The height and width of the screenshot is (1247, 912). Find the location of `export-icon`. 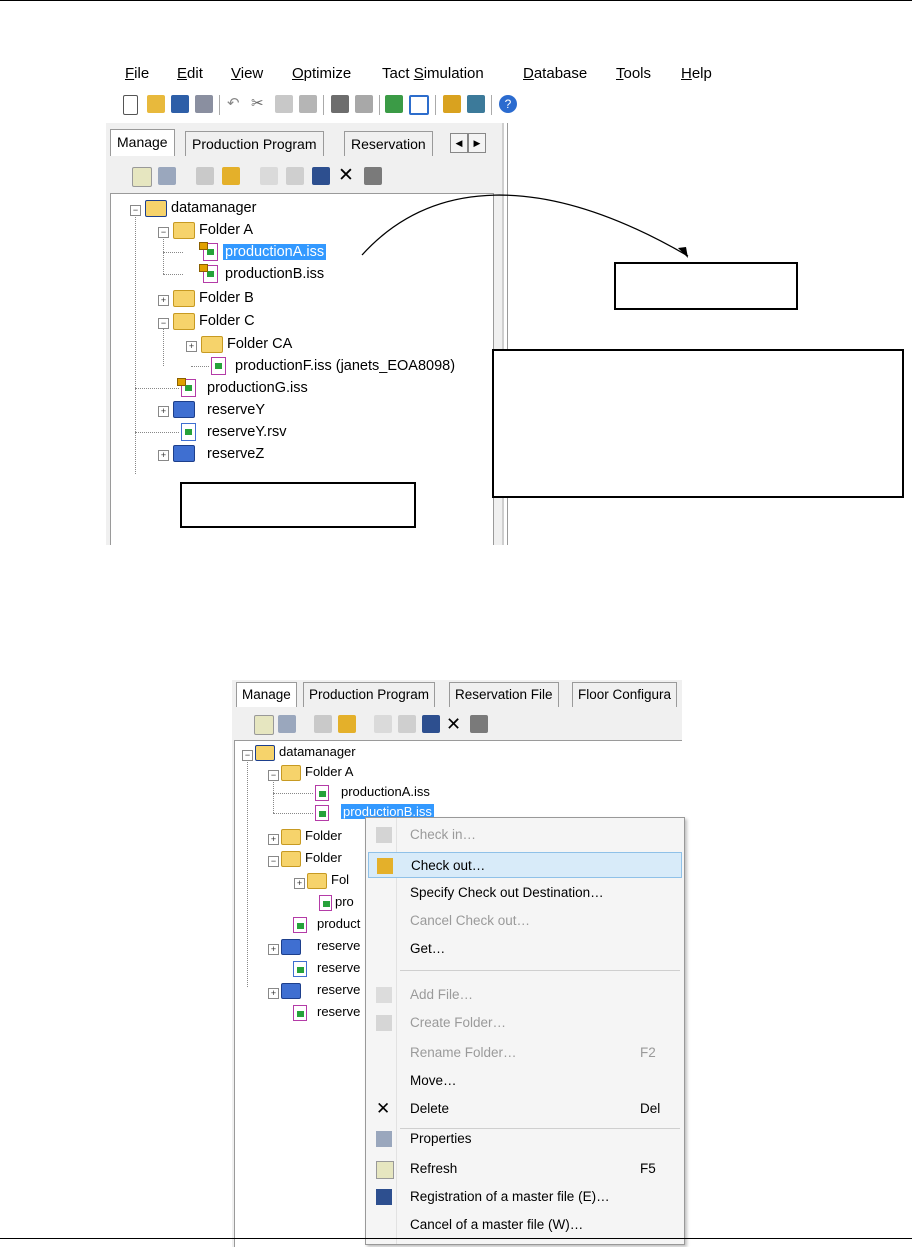

export-icon is located at coordinates (419, 105).